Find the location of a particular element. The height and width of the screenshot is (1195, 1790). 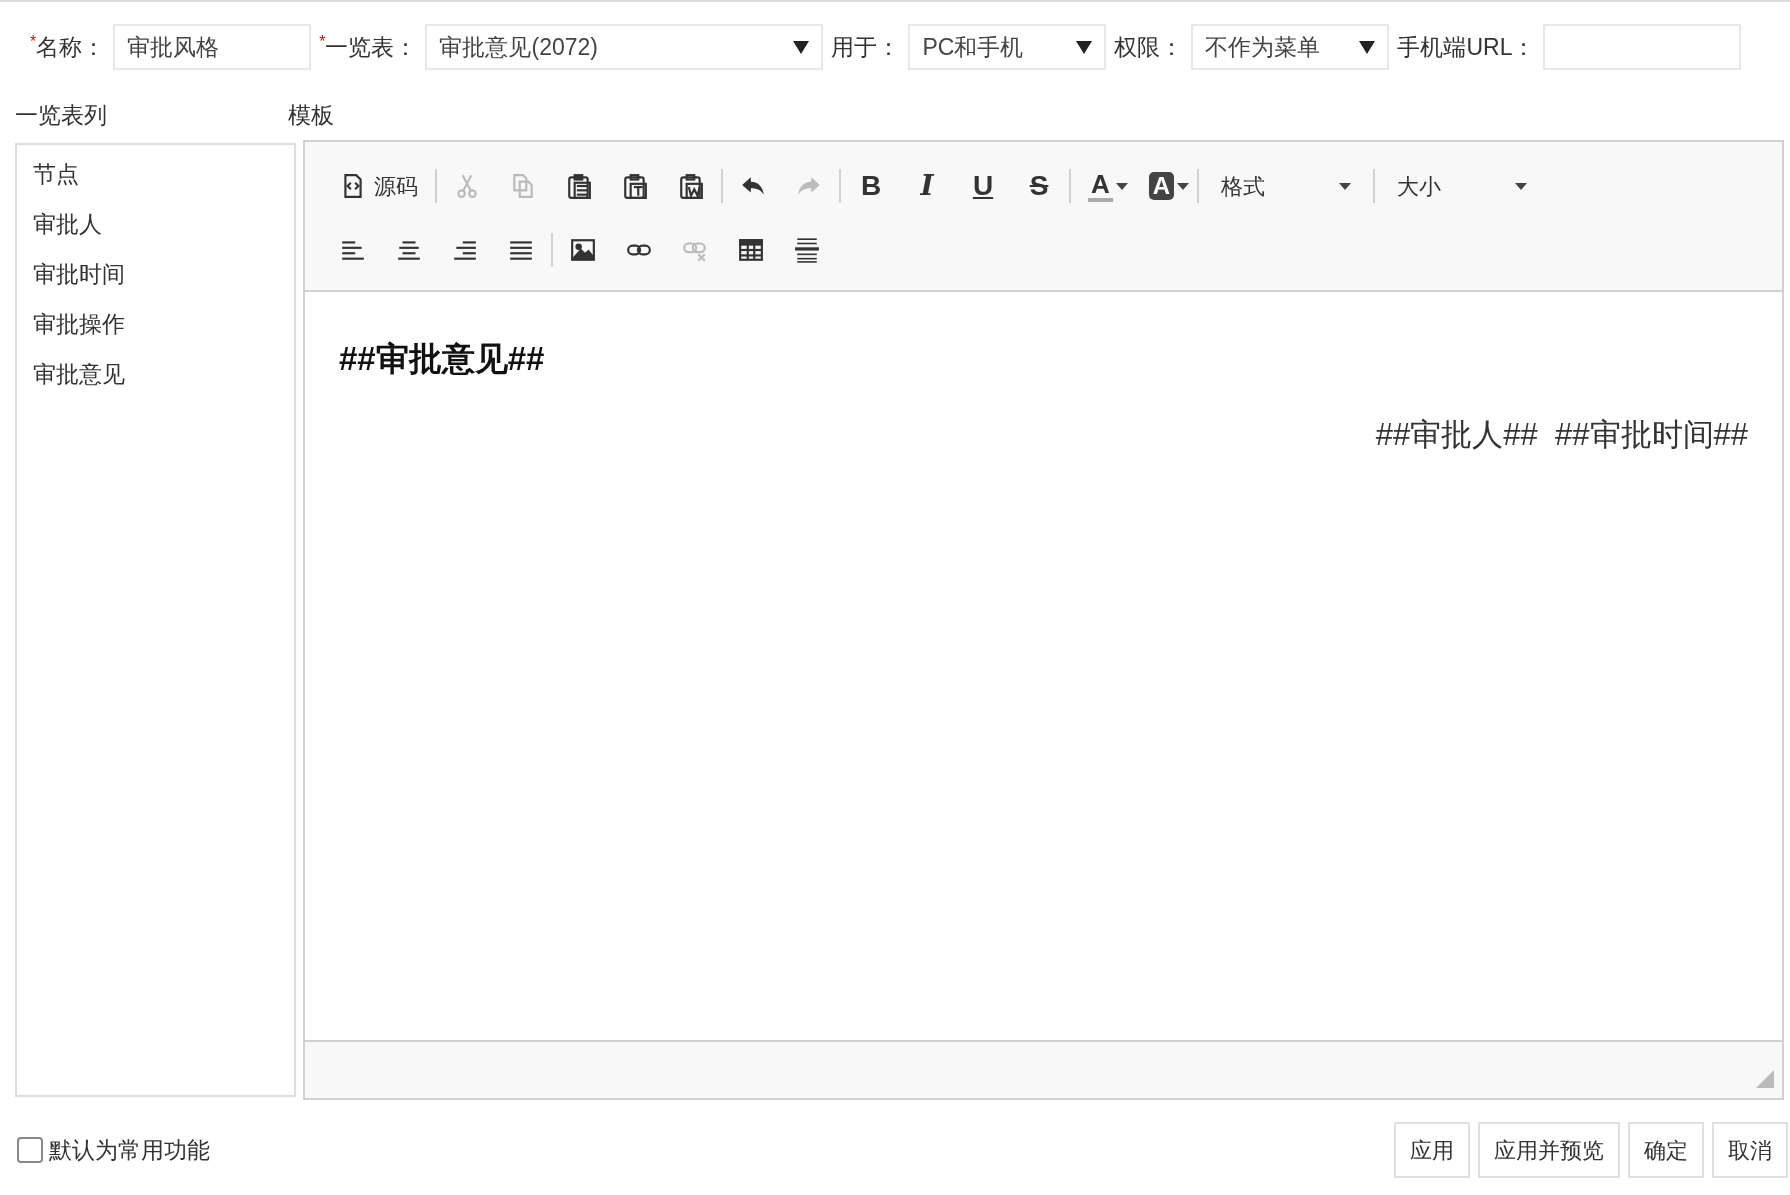

action-button: 应用并预览 is located at coordinates (1549, 1150).